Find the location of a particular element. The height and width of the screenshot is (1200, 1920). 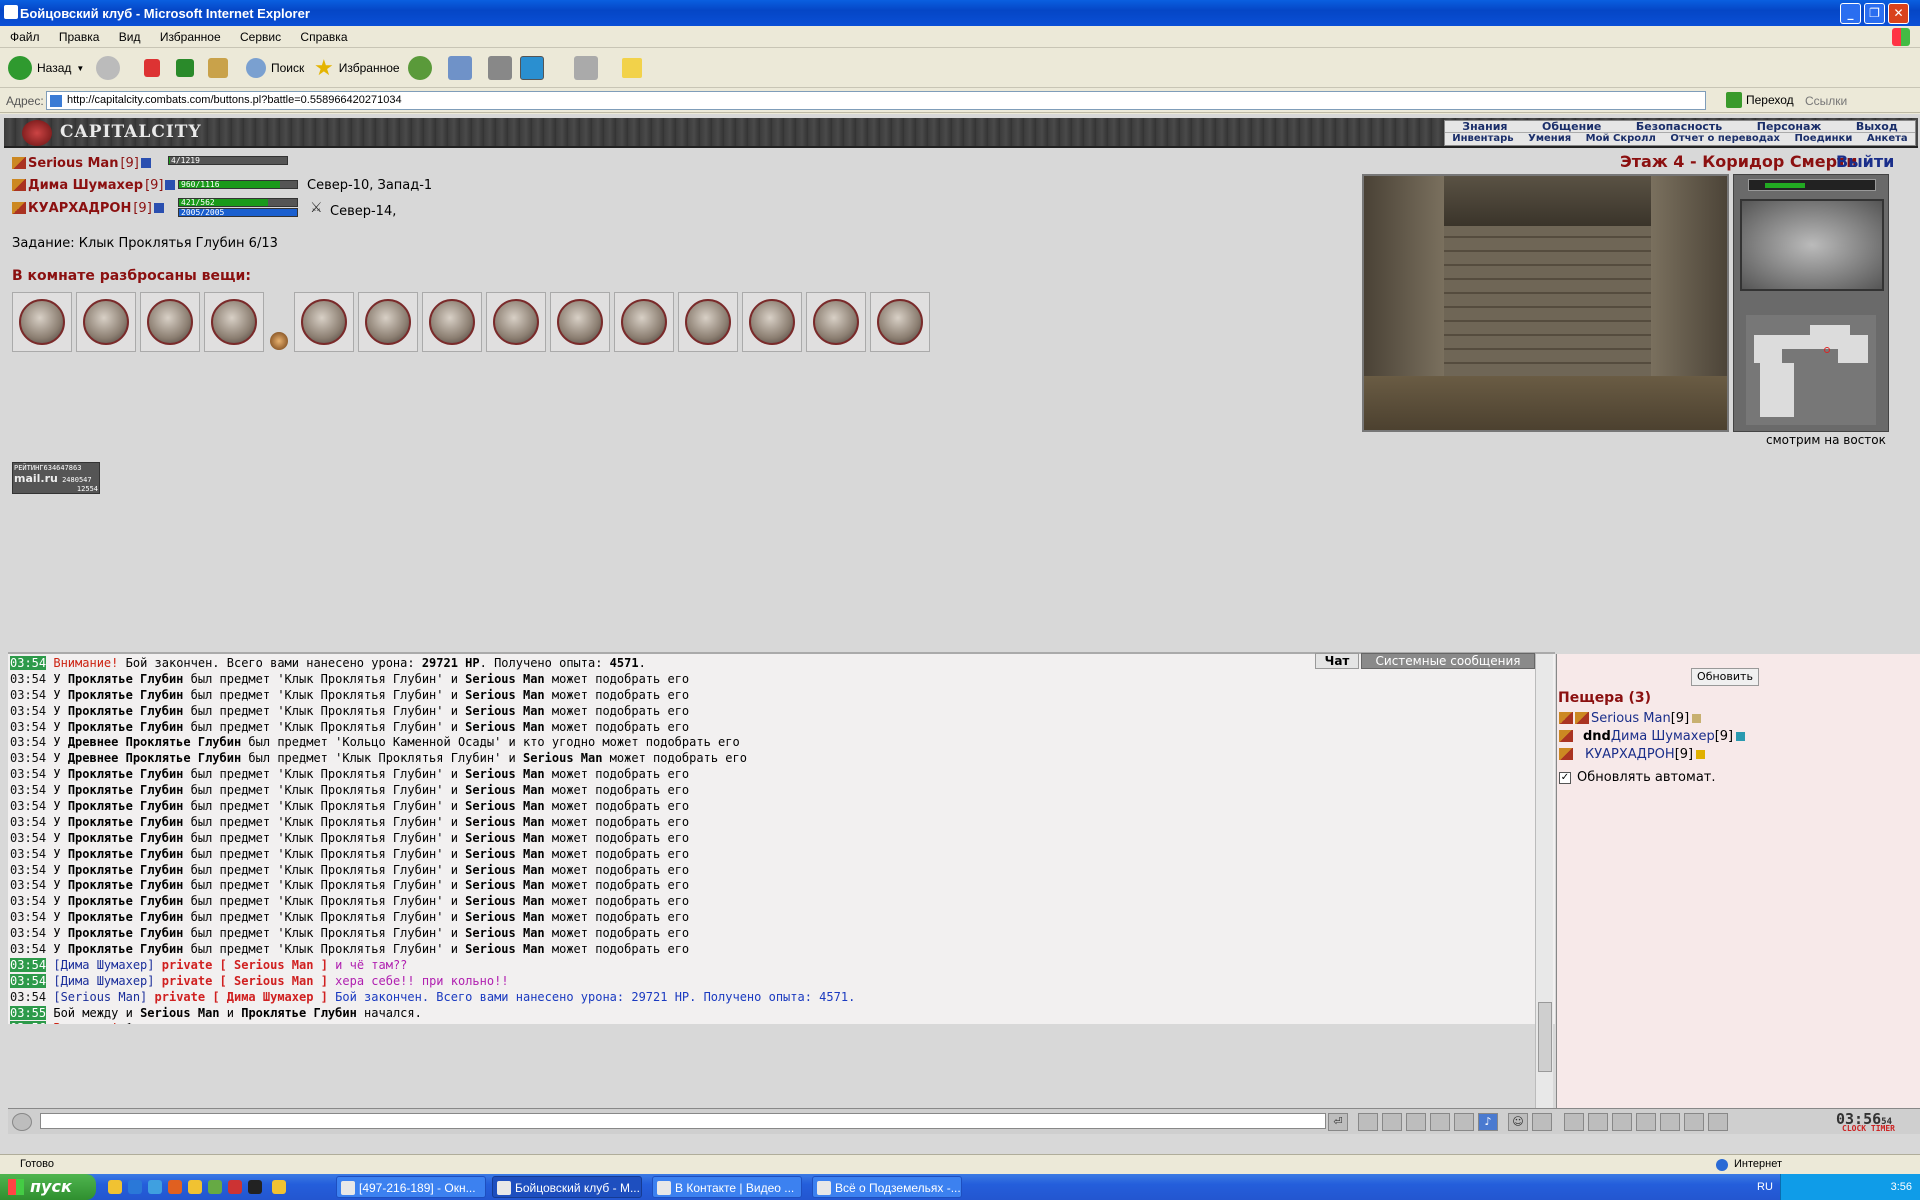

save-icon is located at coordinates (1416, 1122).